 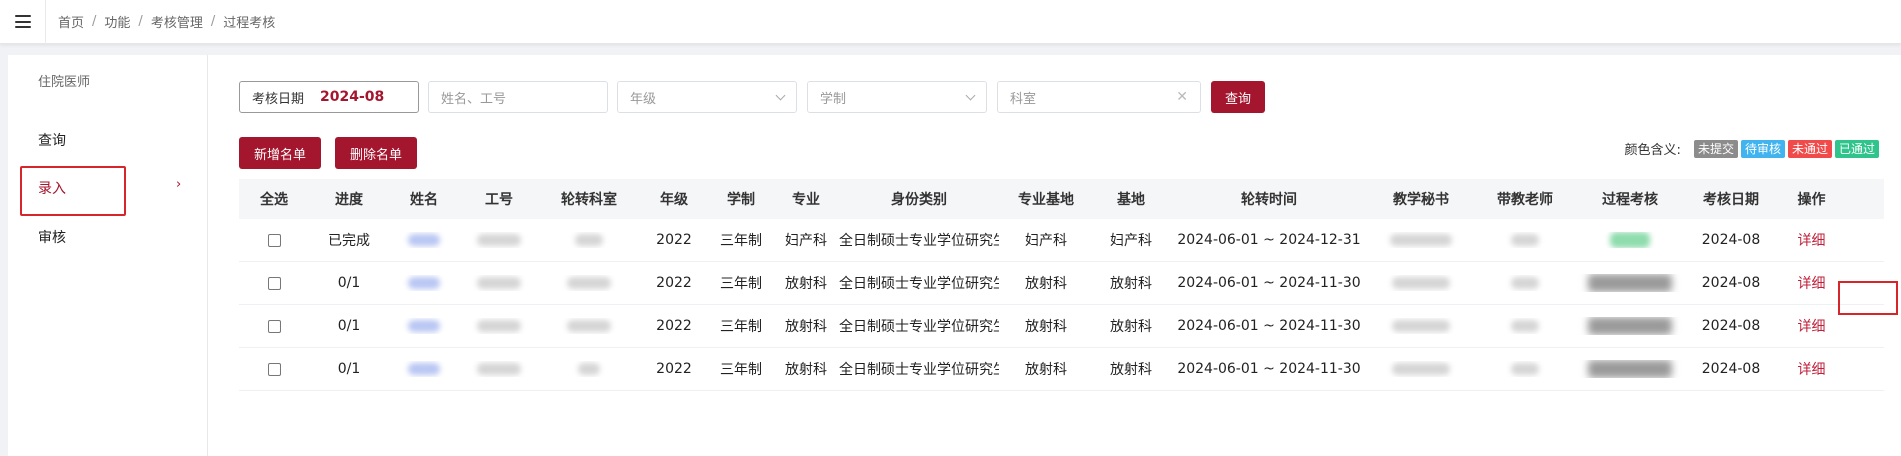 I want to click on header-rotation-dept: 轮转科室, so click(x=589, y=200).